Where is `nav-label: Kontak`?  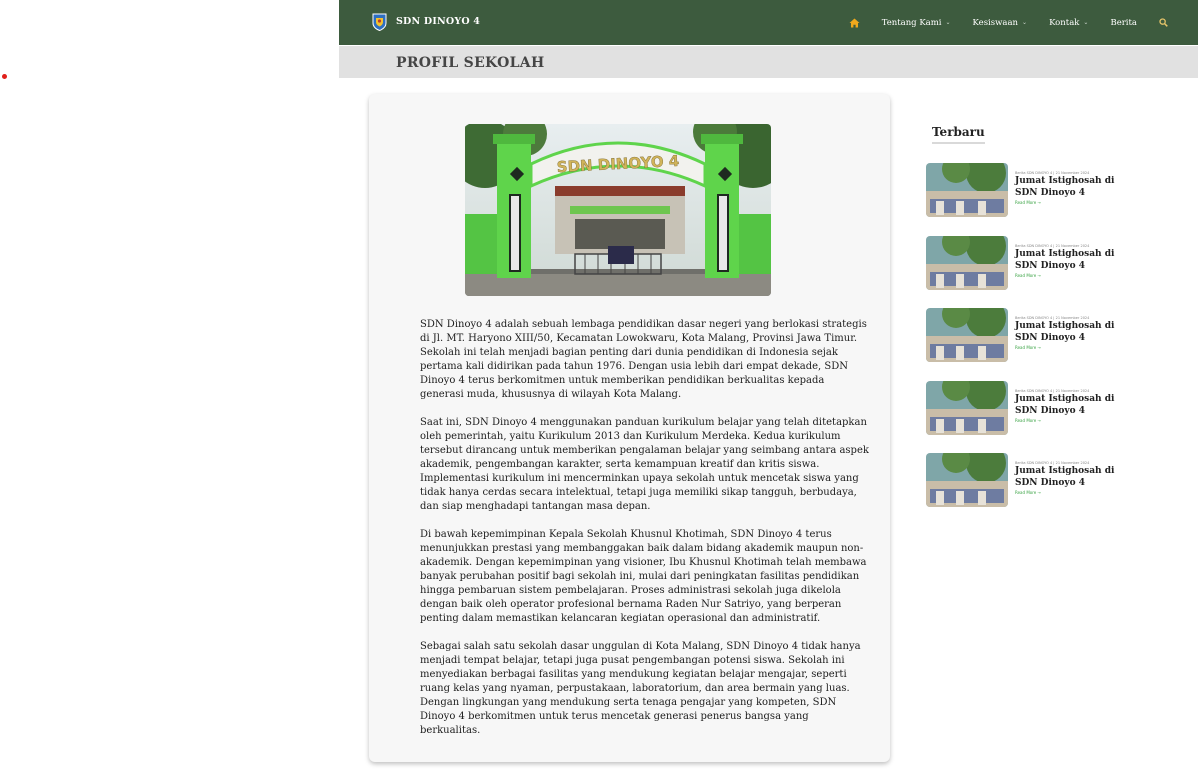 nav-label: Kontak is located at coordinates (1064, 22).